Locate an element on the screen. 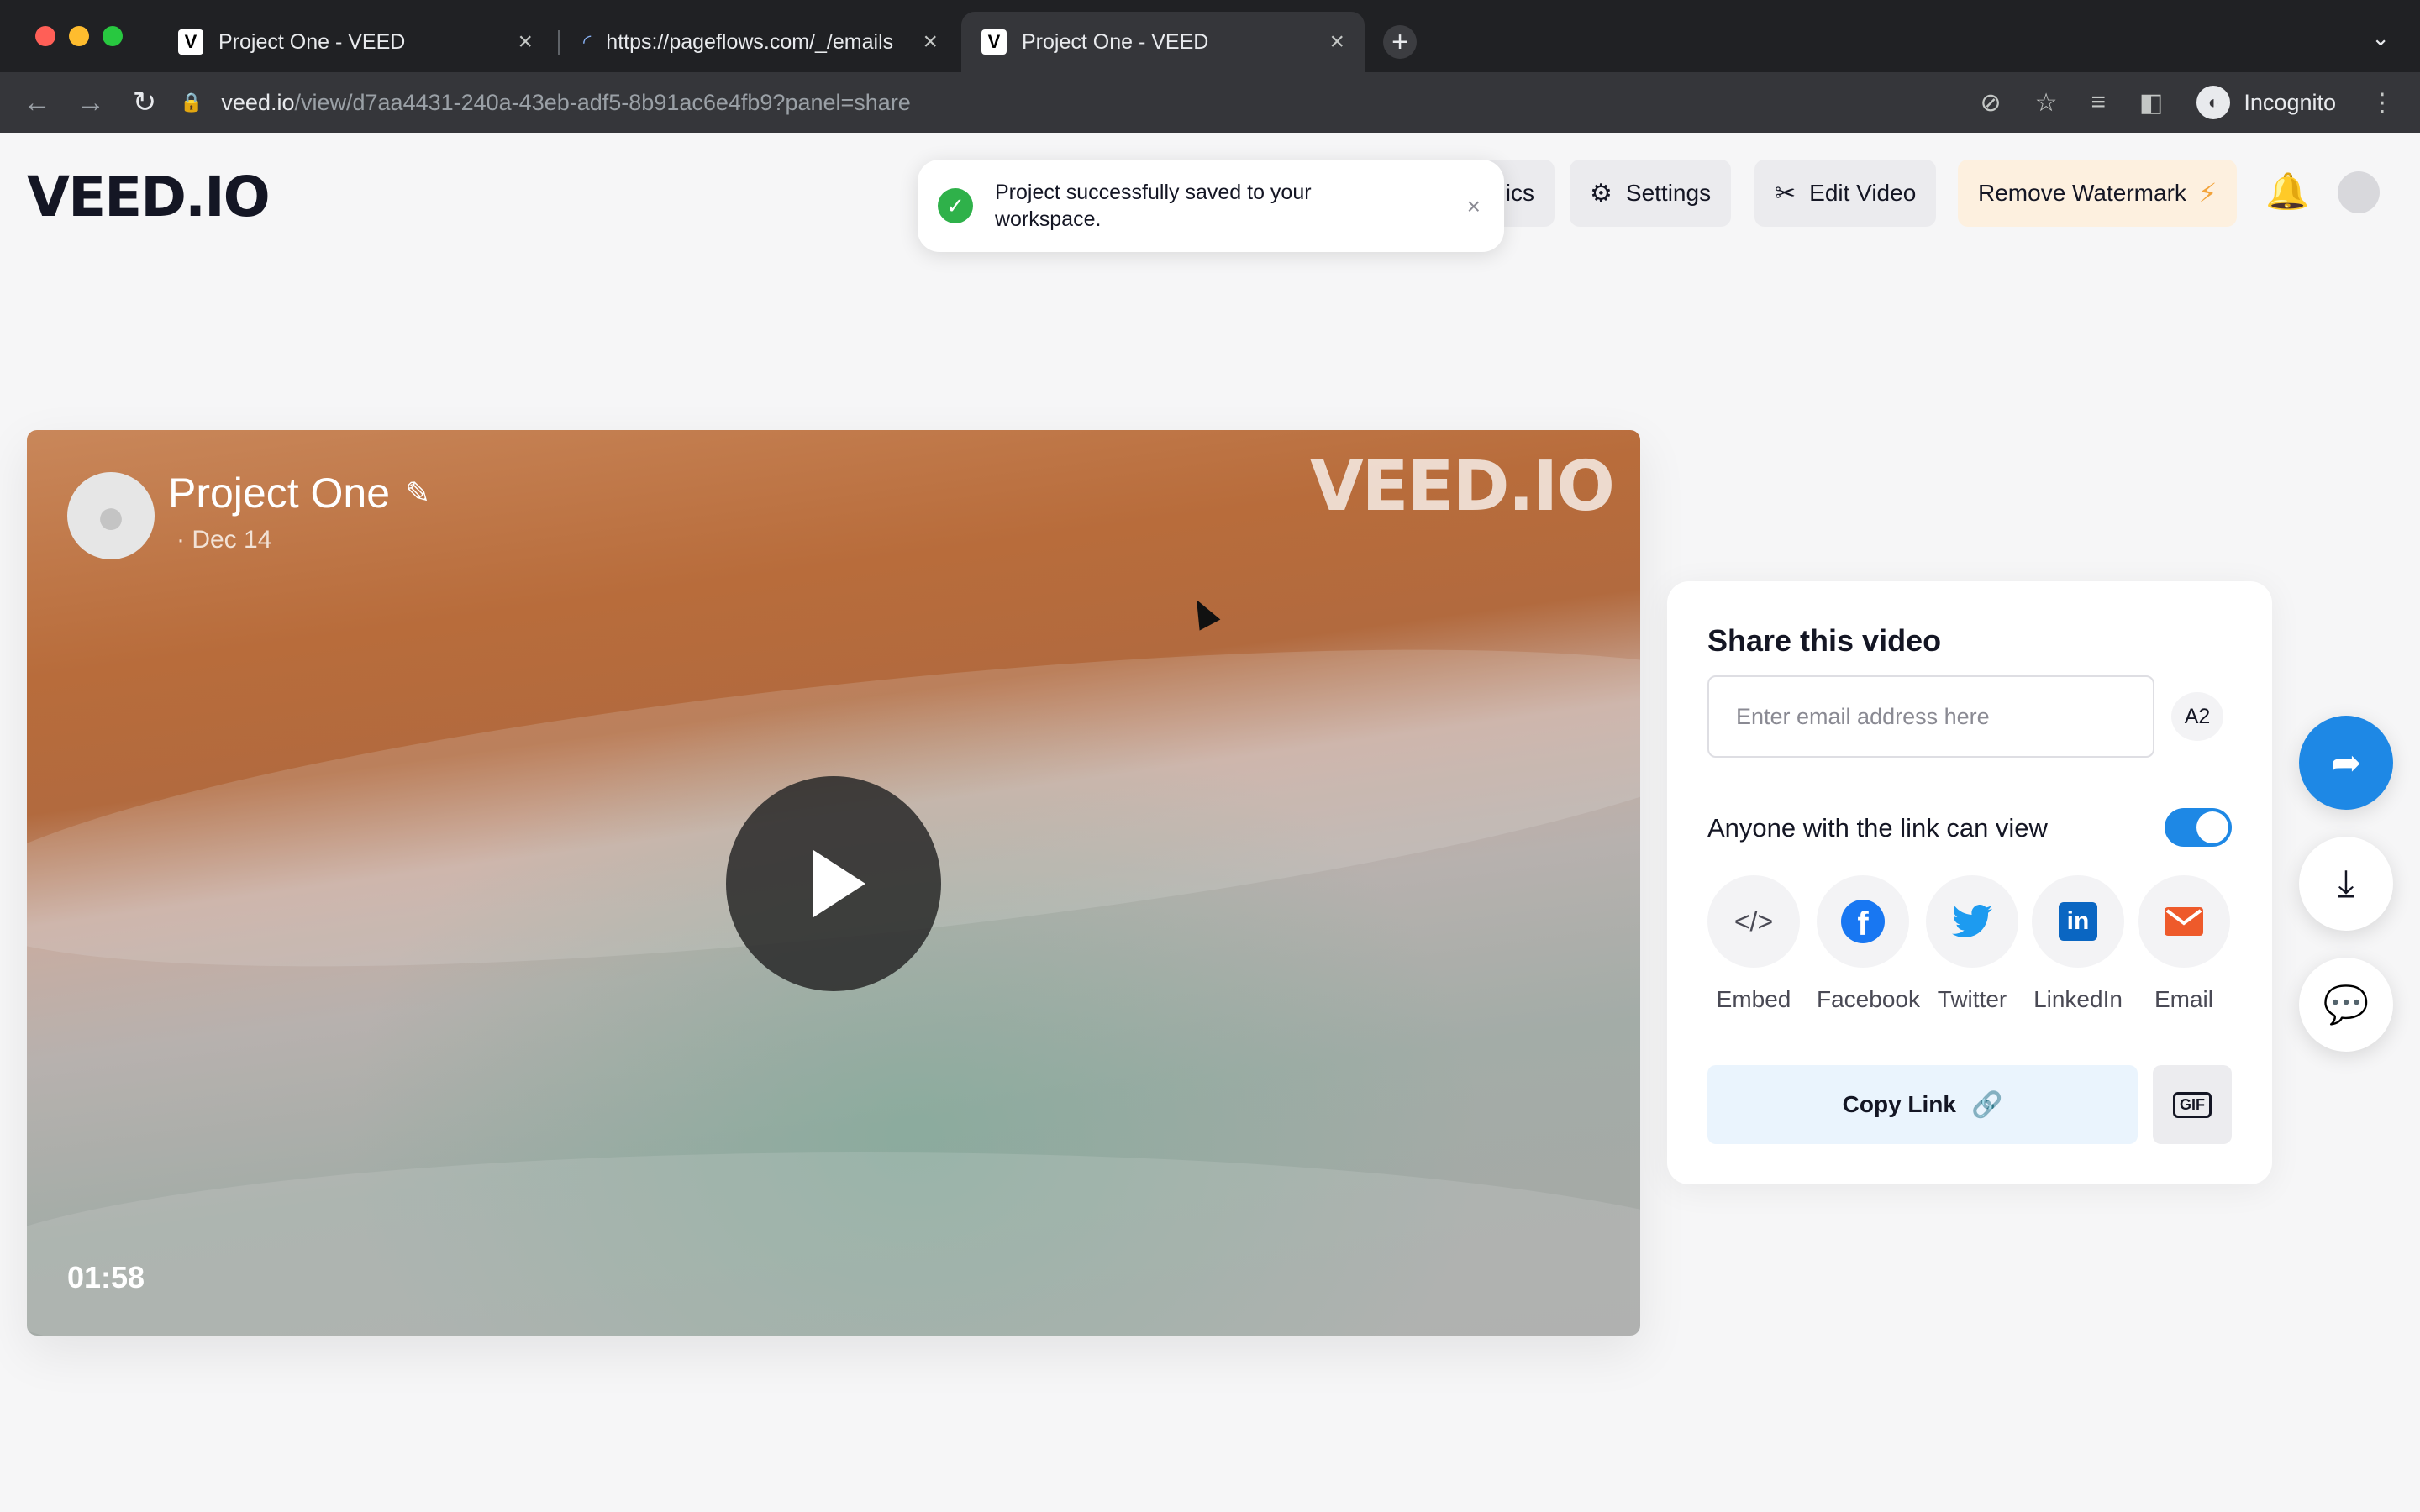  play-button is located at coordinates (833, 883).